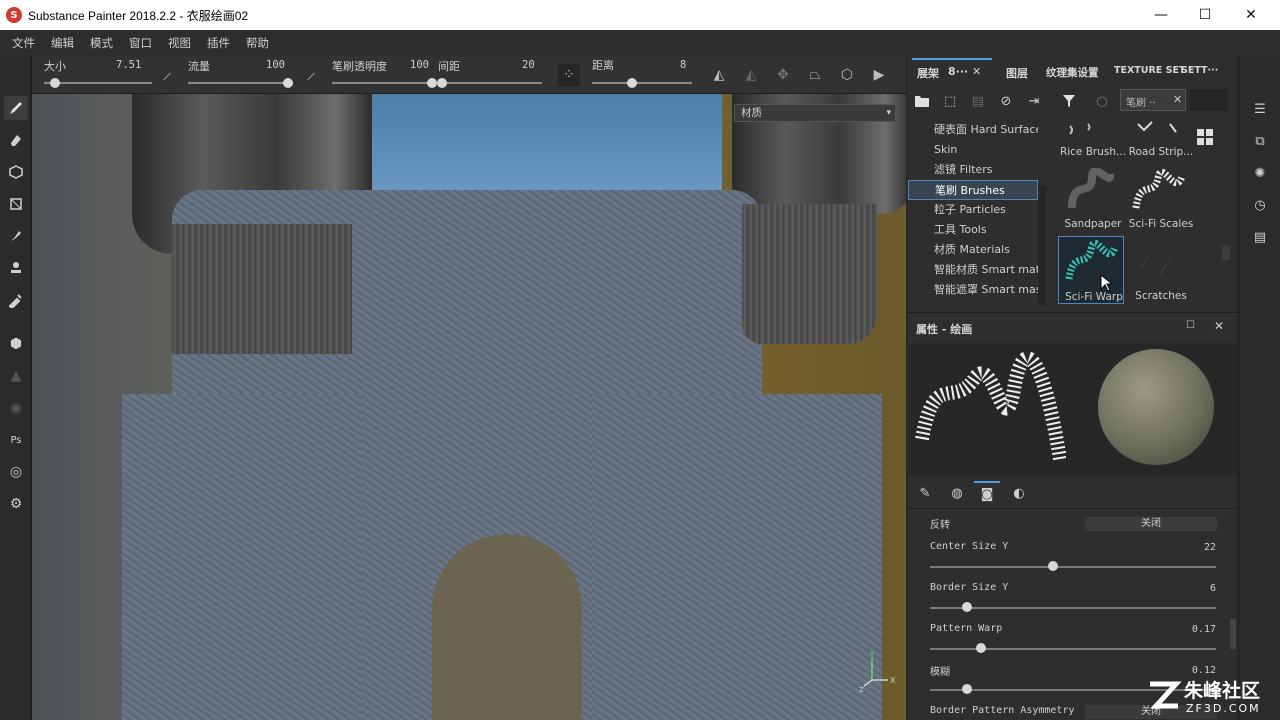 The width and height of the screenshot is (1280, 720). I want to click on category-skin: Skin, so click(973, 150).